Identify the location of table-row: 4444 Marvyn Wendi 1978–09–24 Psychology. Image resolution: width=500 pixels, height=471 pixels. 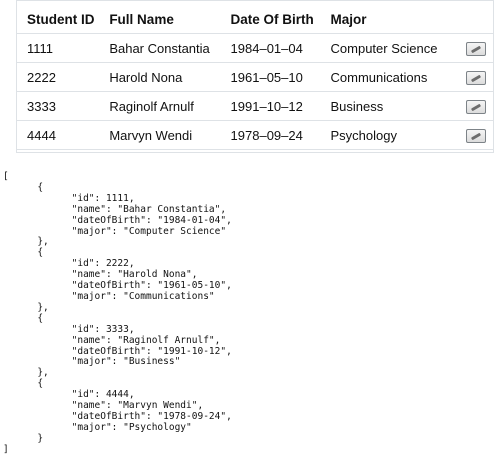
(255, 135).